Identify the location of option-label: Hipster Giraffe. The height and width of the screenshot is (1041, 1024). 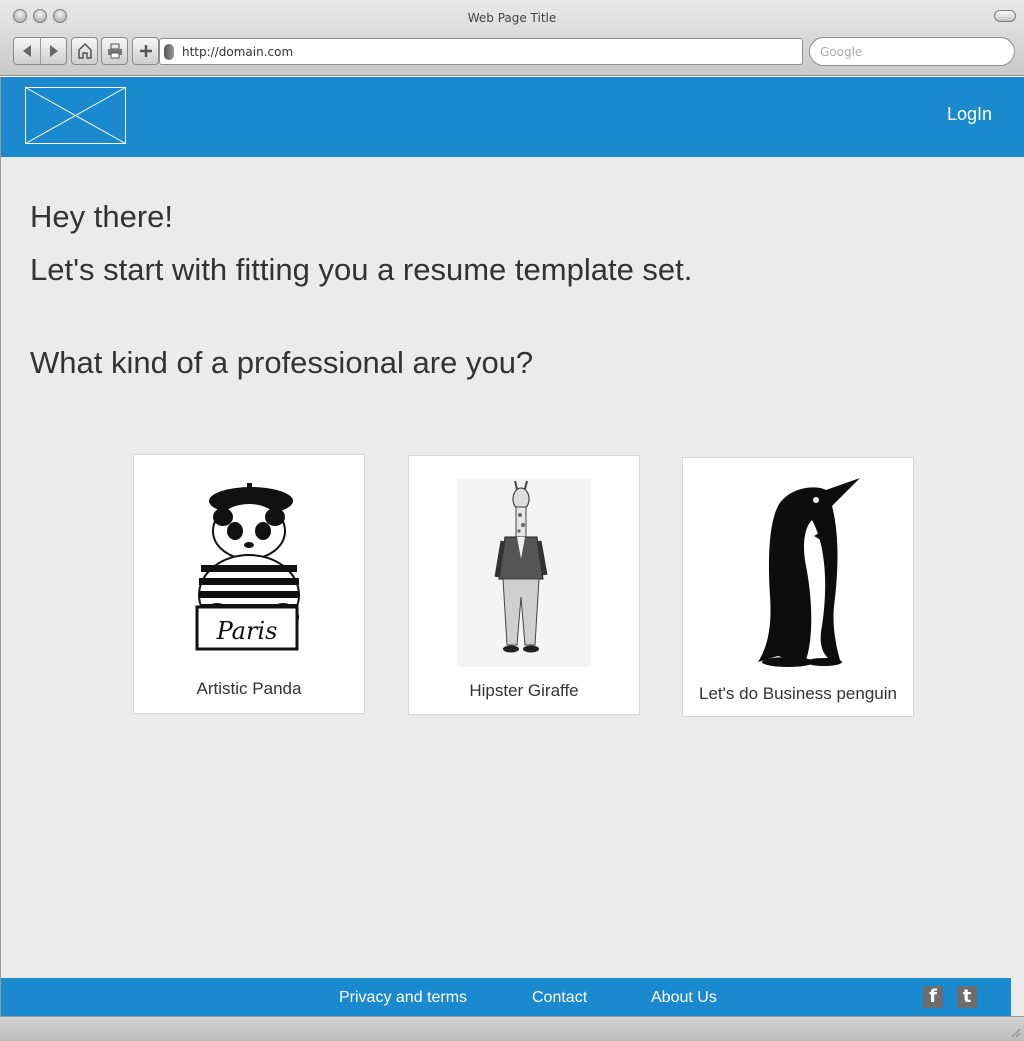
(524, 690).